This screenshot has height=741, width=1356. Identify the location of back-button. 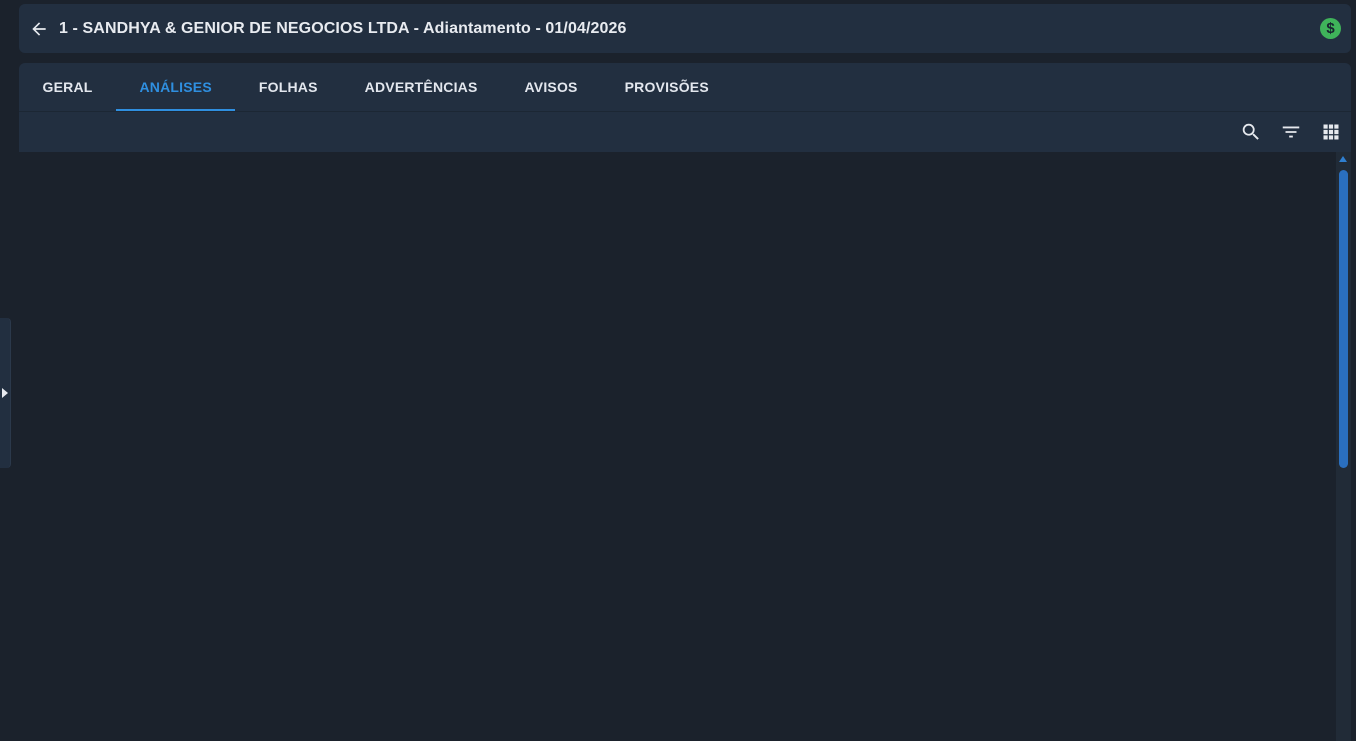
(39, 29).